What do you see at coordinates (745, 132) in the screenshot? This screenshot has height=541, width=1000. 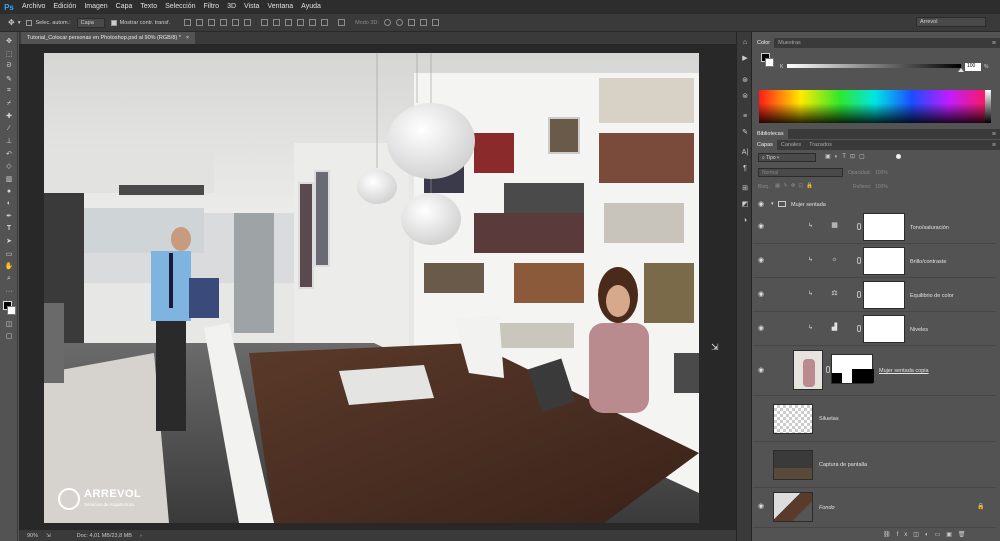 I see `brush-panel-icon: ✎` at bounding box center [745, 132].